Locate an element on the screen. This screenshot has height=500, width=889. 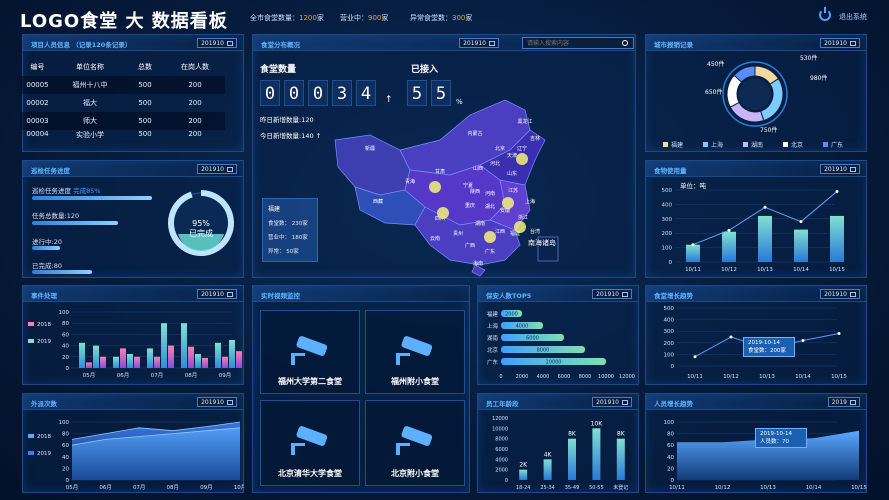
map-region is located at coordinates (372, 165).